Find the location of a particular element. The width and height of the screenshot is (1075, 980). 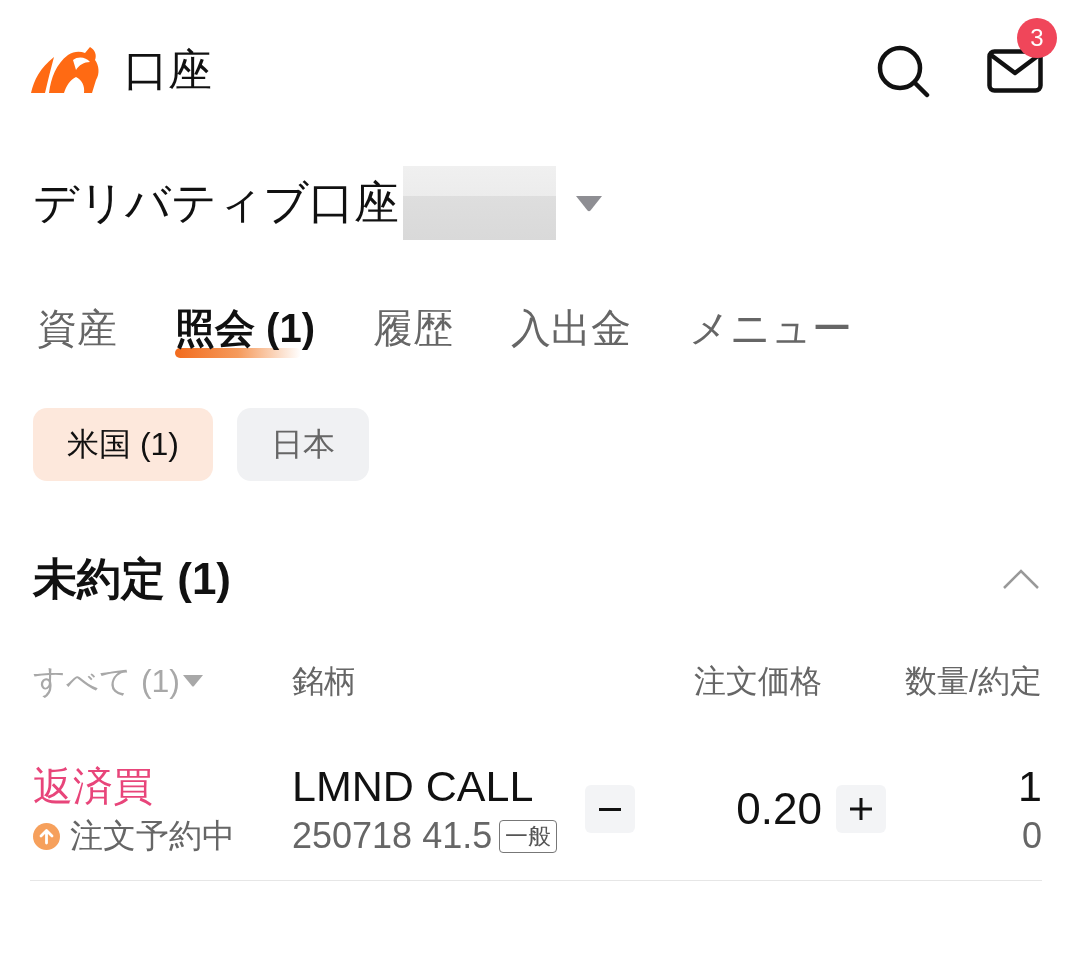

tab: 資産 is located at coordinates (77, 333).